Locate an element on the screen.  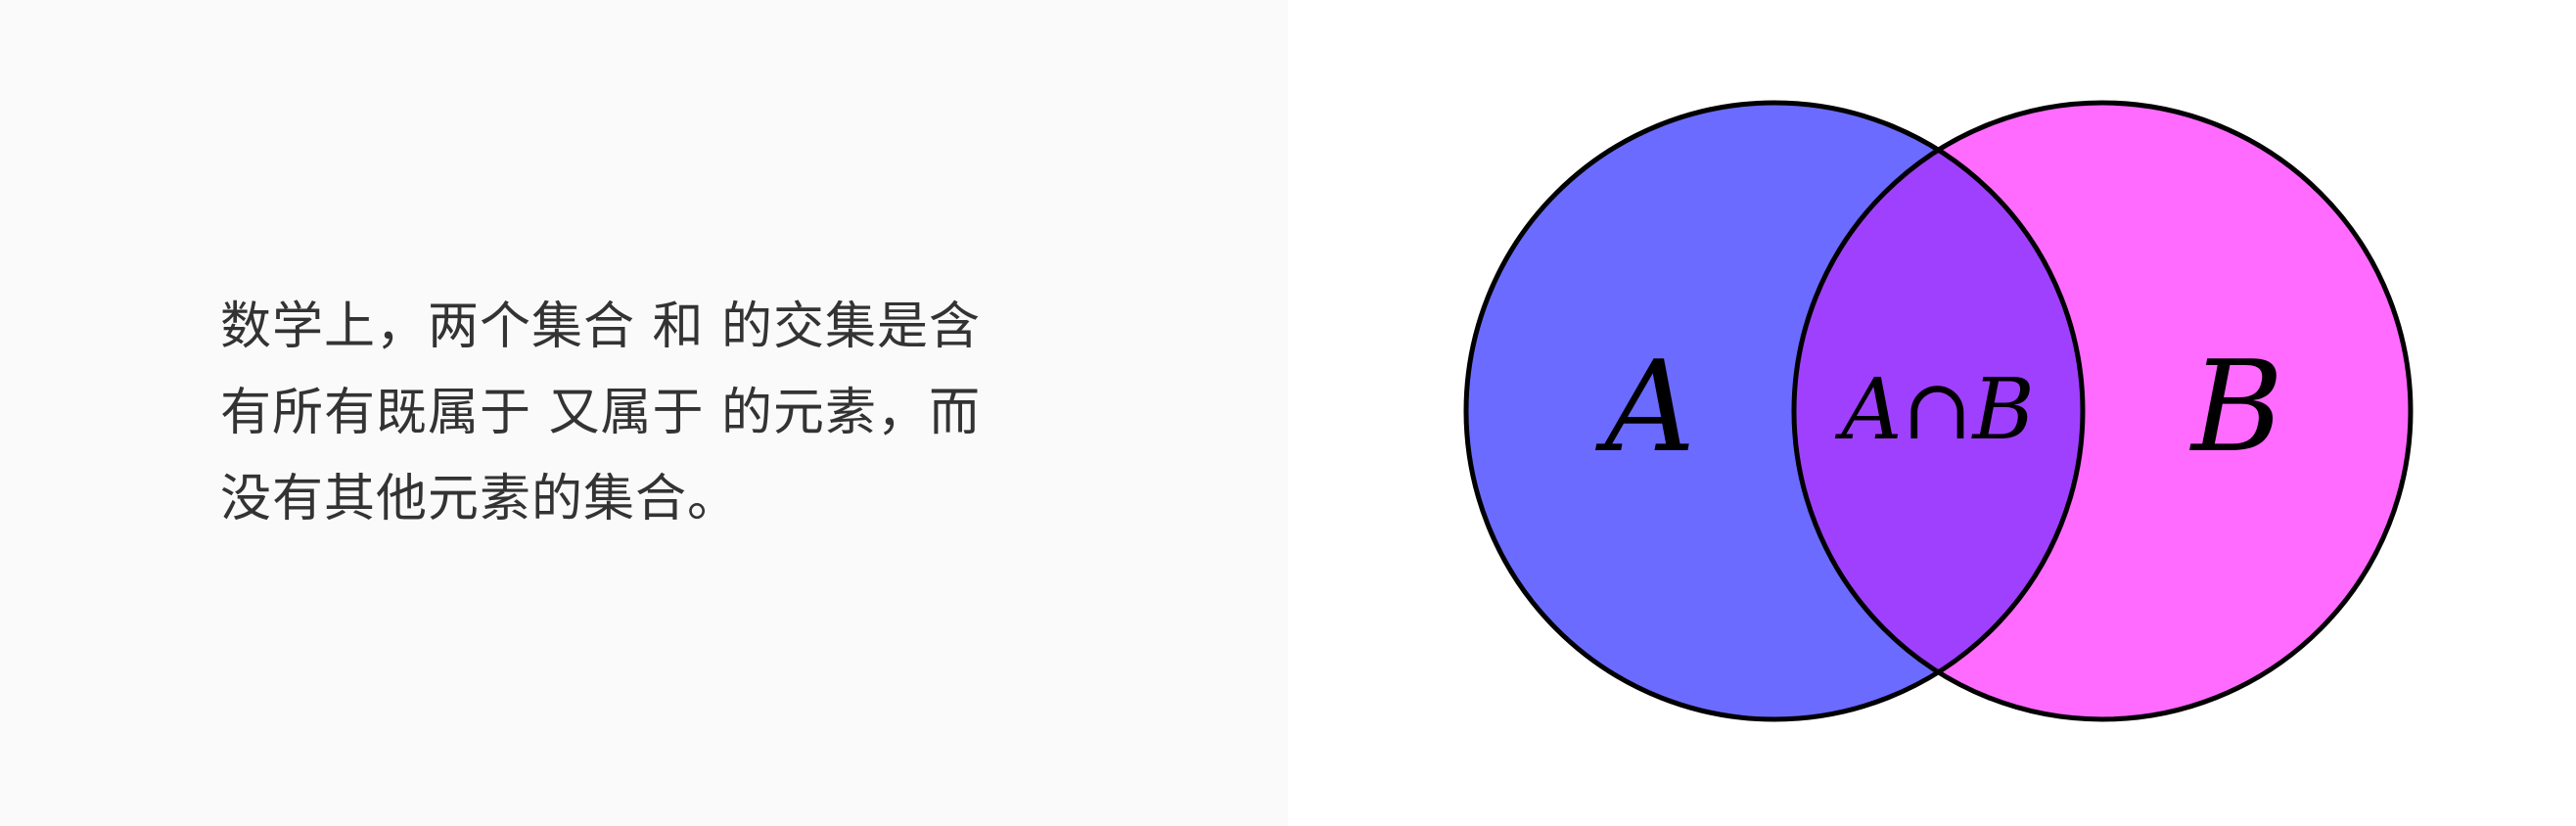
set-b-label: B is located at coordinates (2236, 408).